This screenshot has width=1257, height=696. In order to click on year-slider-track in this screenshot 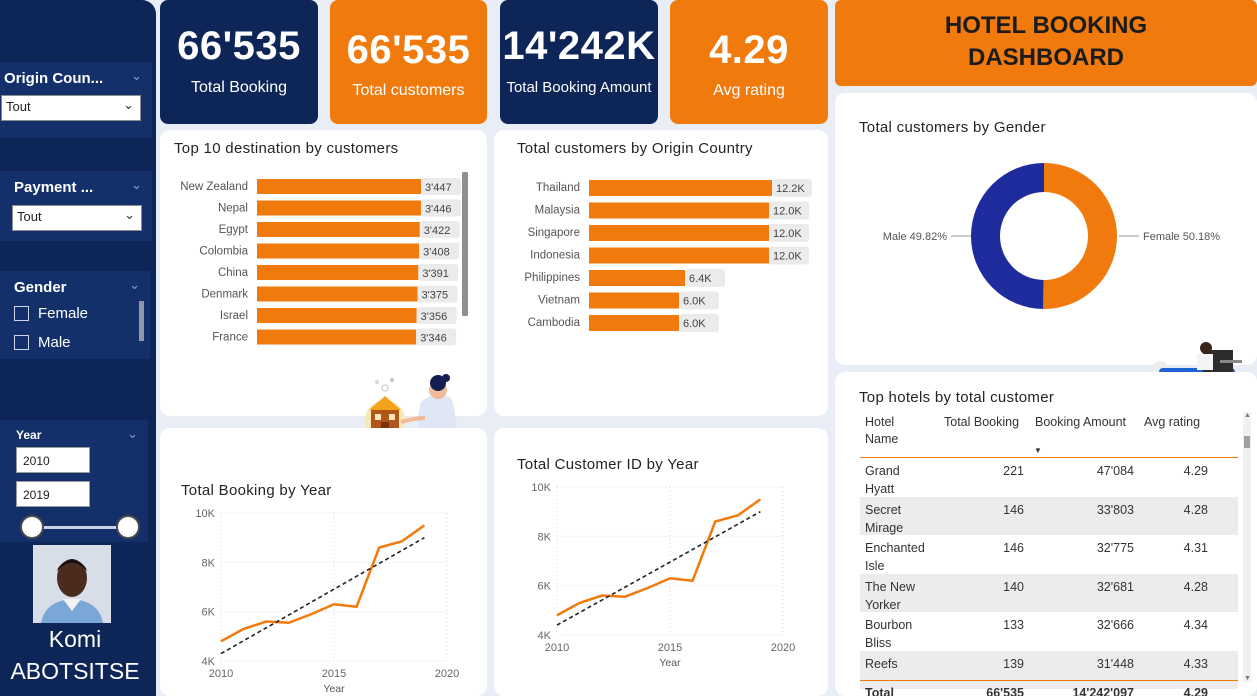, I will do `click(80, 527)`.